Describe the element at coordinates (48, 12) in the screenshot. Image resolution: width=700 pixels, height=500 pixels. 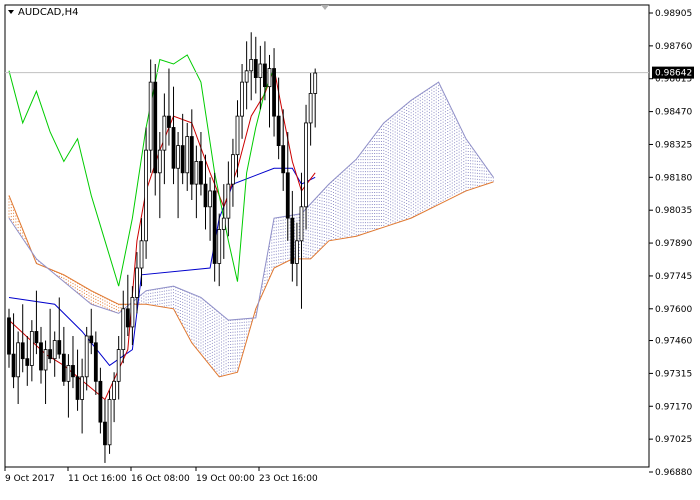
I see `symbol-title: AUDCAD,H4` at that location.